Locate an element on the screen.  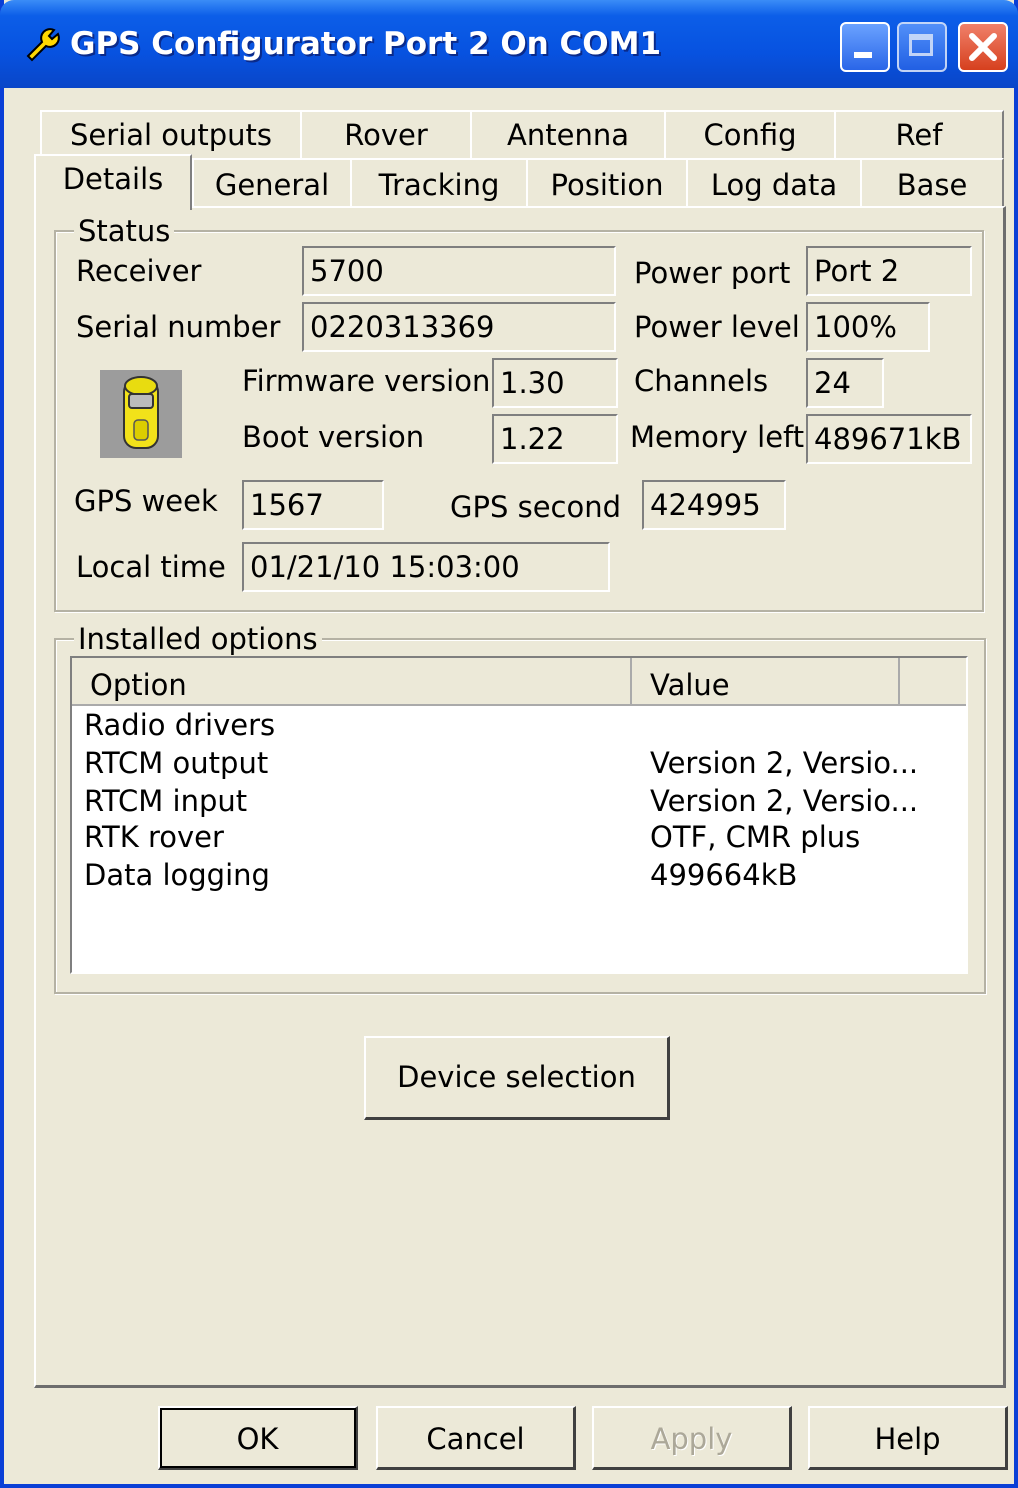
gps-week-label: GPS week is located at coordinates (146, 501).